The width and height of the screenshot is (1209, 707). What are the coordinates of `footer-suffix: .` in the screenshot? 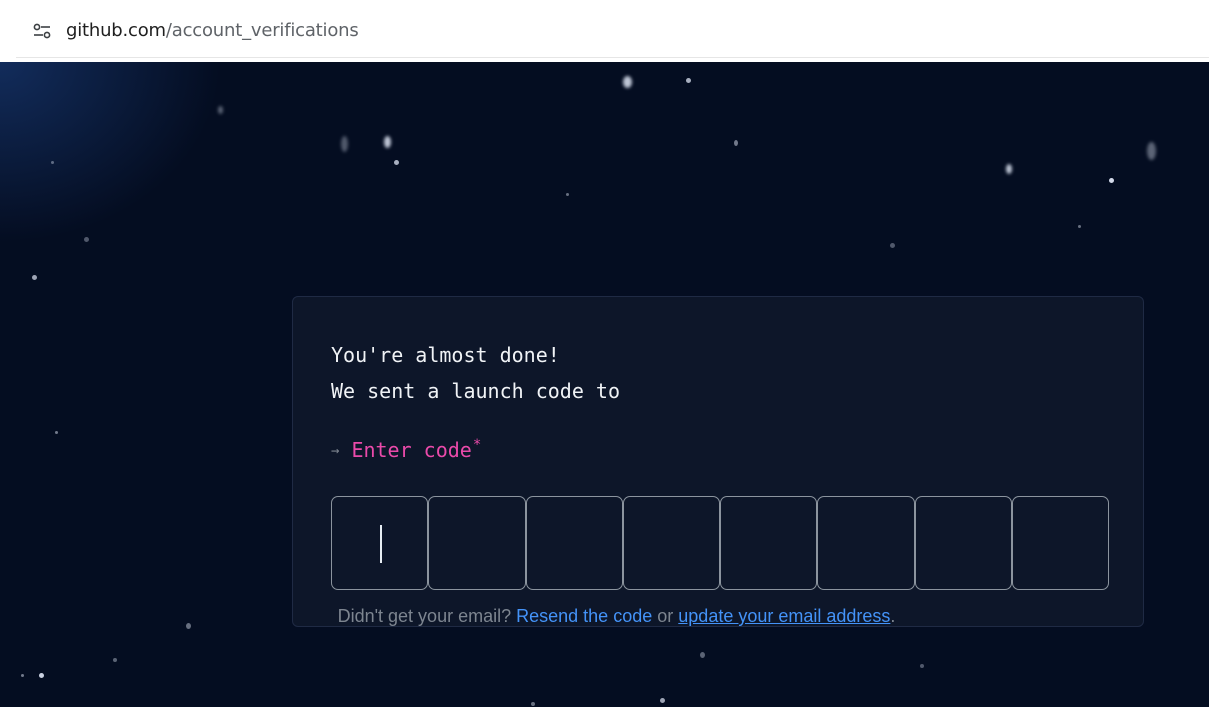 It's located at (893, 616).